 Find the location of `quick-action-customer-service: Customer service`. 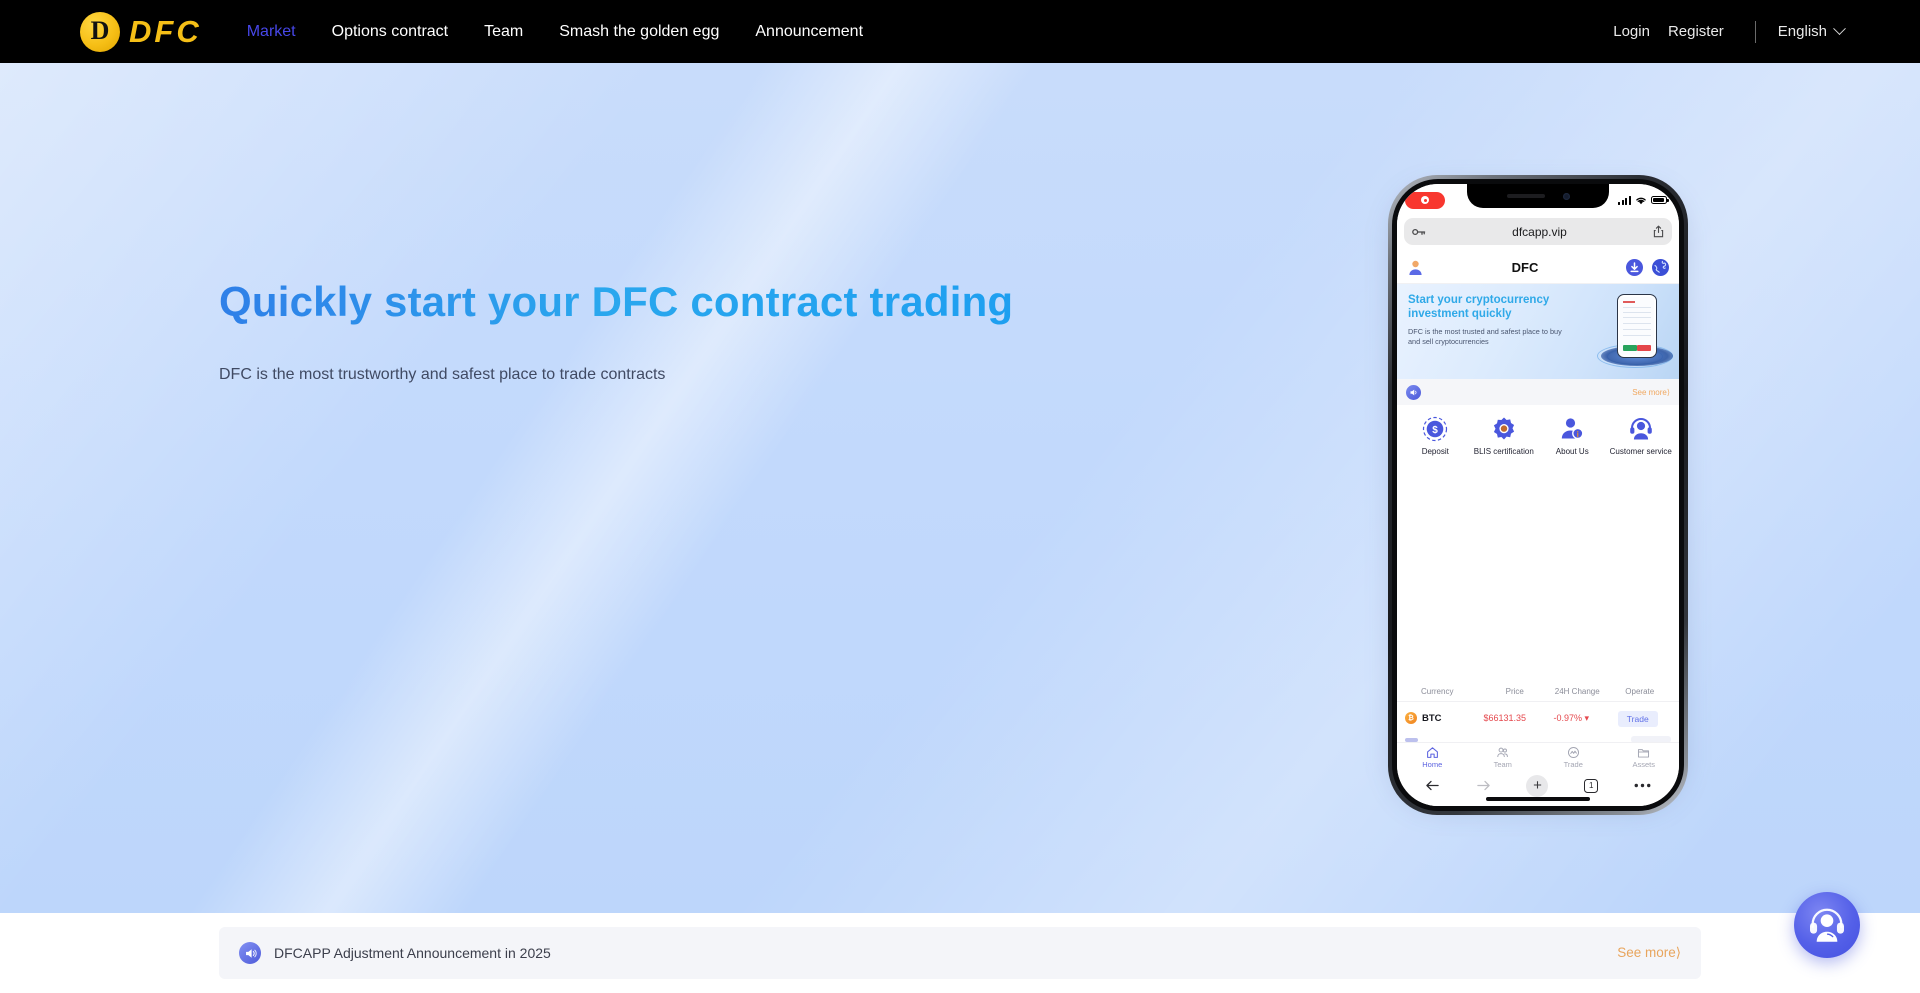

quick-action-customer-service: Customer service is located at coordinates (1641, 436).